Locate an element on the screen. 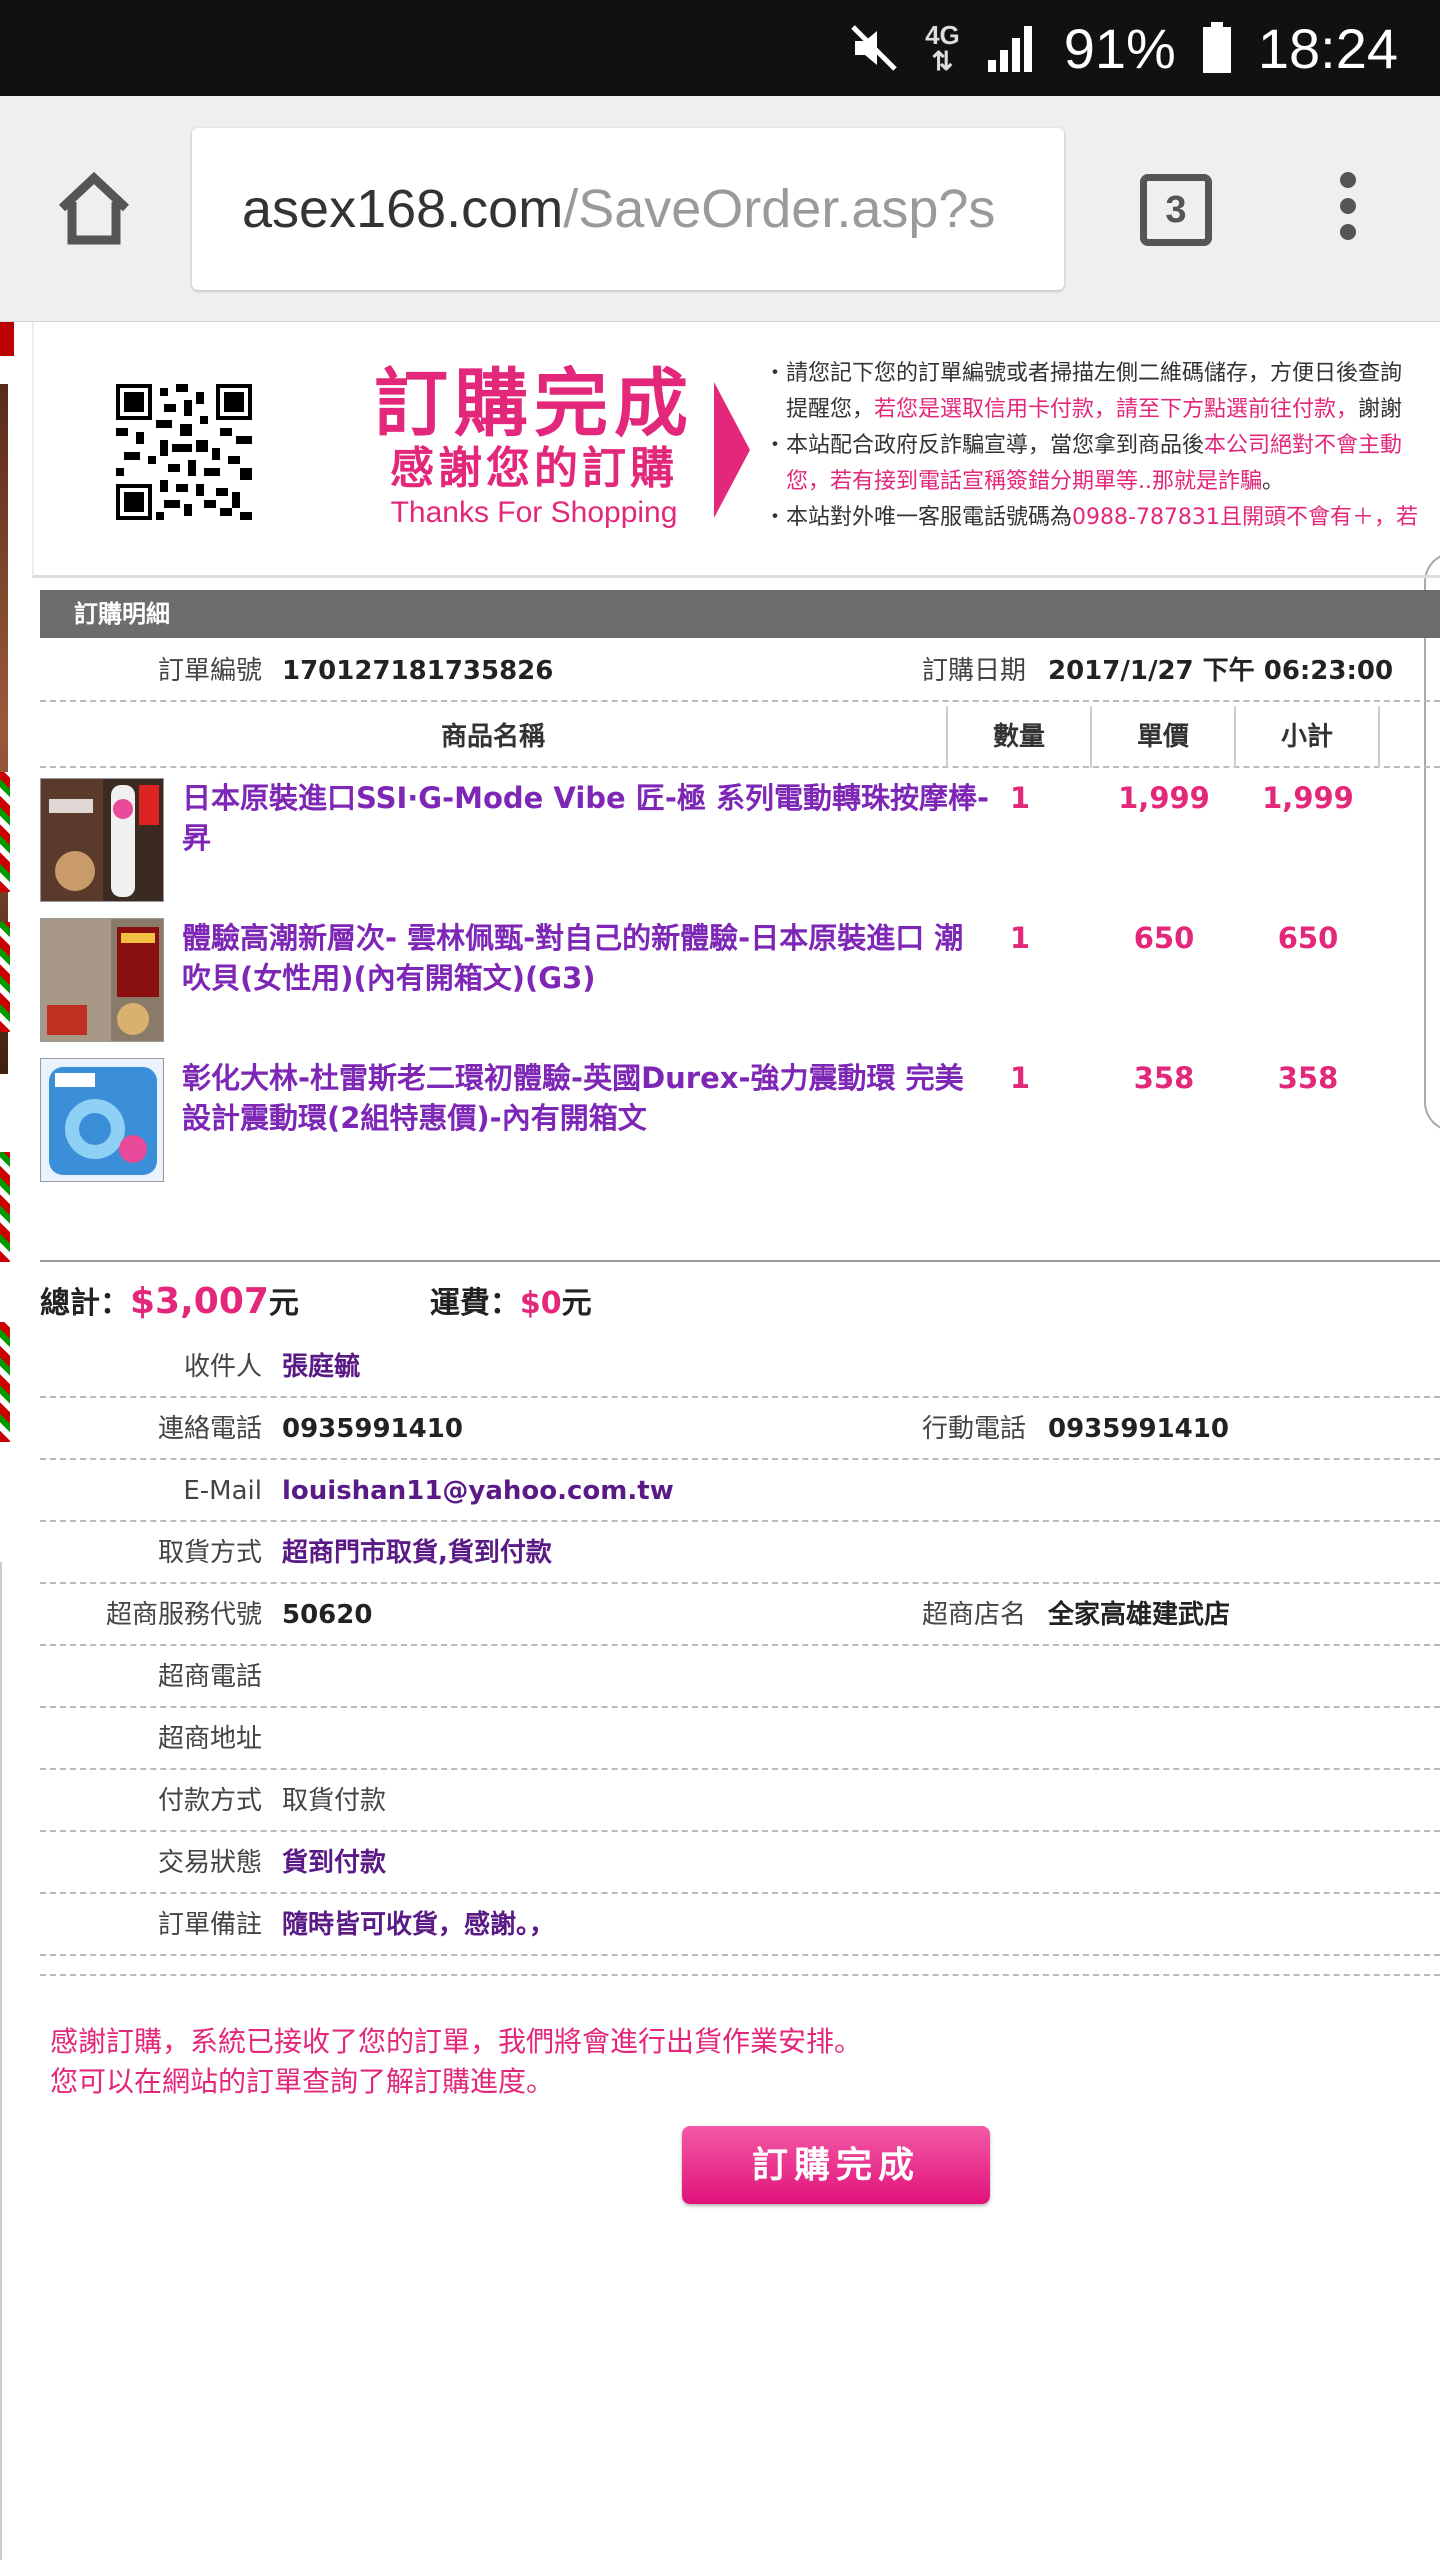  col-subtotal: 小計 is located at coordinates (1308, 737).